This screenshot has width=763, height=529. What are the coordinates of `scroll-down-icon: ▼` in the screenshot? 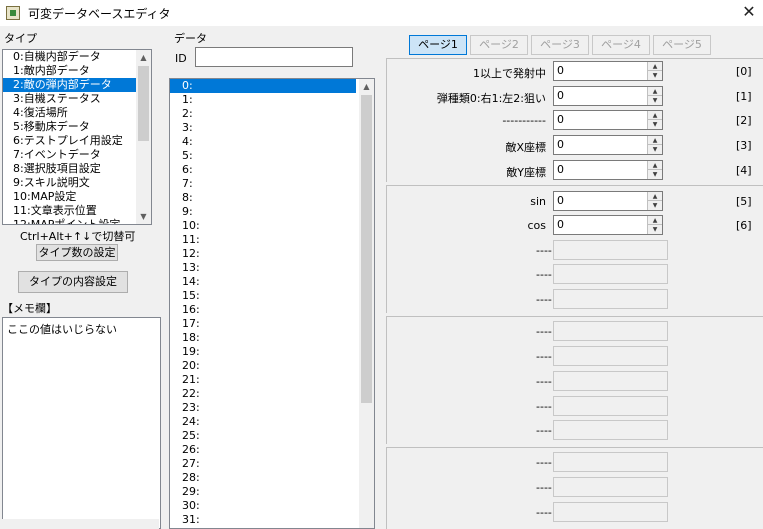 It's located at (143, 216).